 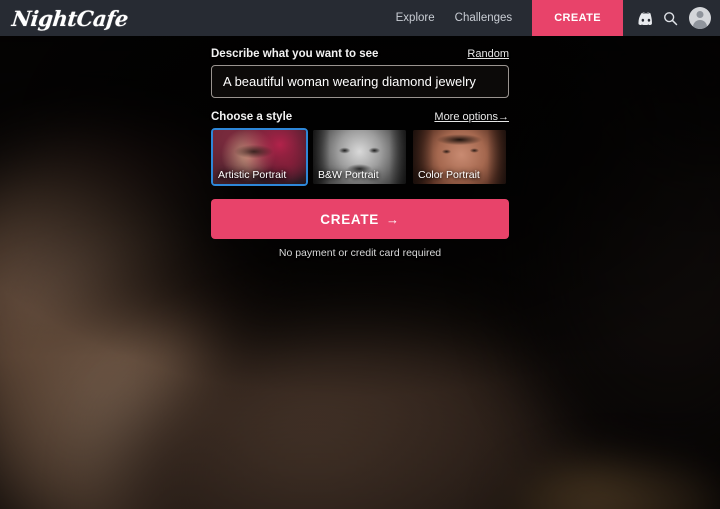 I want to click on style-card-bw-portrait: B&W Portrait, so click(x=359, y=157).